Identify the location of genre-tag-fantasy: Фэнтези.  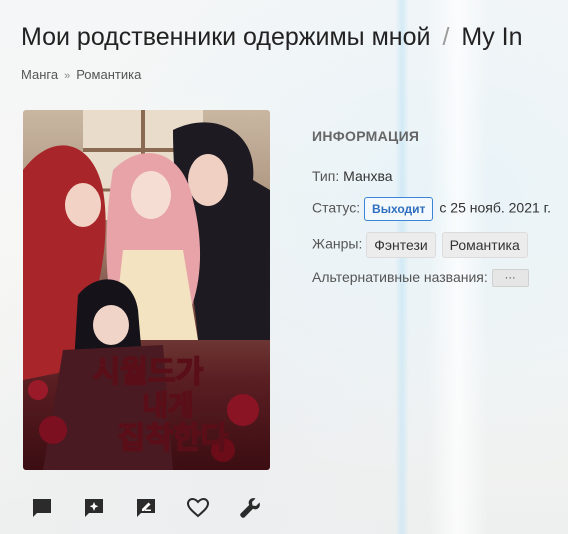
(401, 245).